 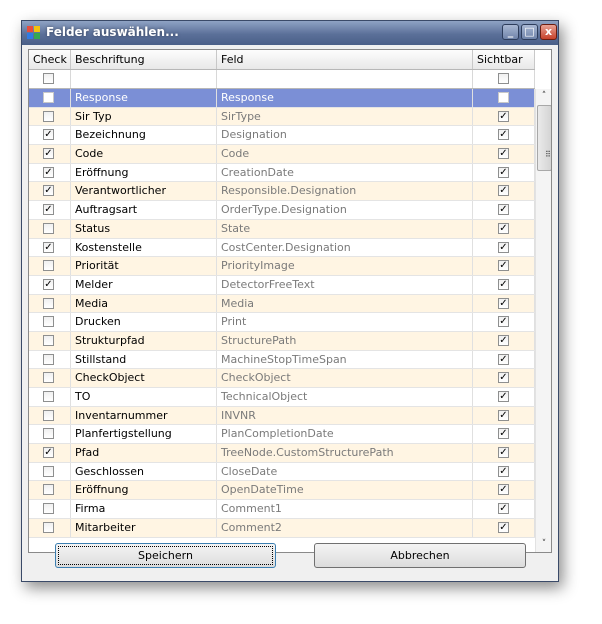 What do you see at coordinates (144, 135) in the screenshot?
I see `row-caption: Bezeichnung` at bounding box center [144, 135].